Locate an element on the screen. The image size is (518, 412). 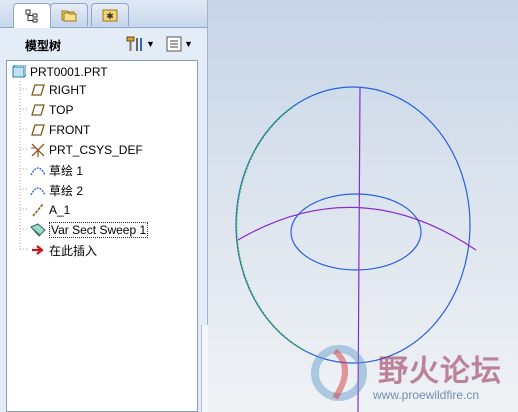
forum-watermark: 野火论坛 www.proewildfire.cn is located at coordinates (410, 375).